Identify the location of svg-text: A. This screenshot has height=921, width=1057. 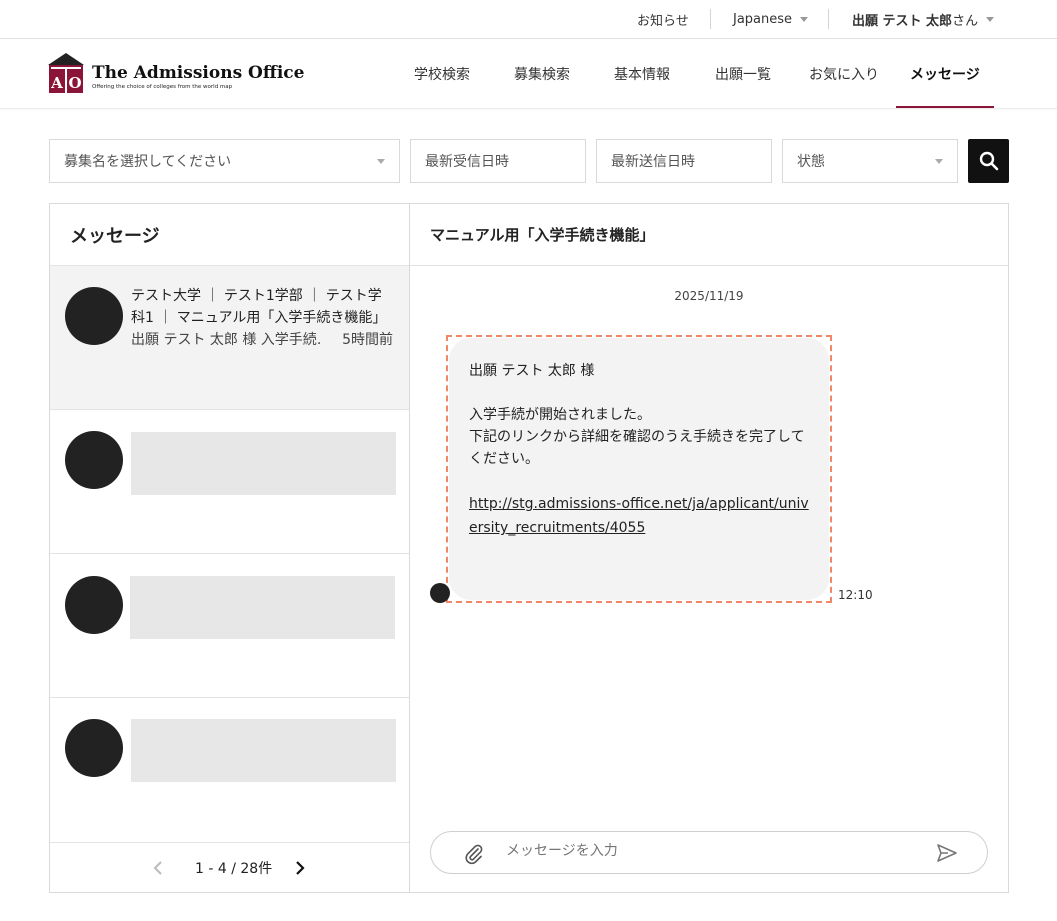
(56, 83).